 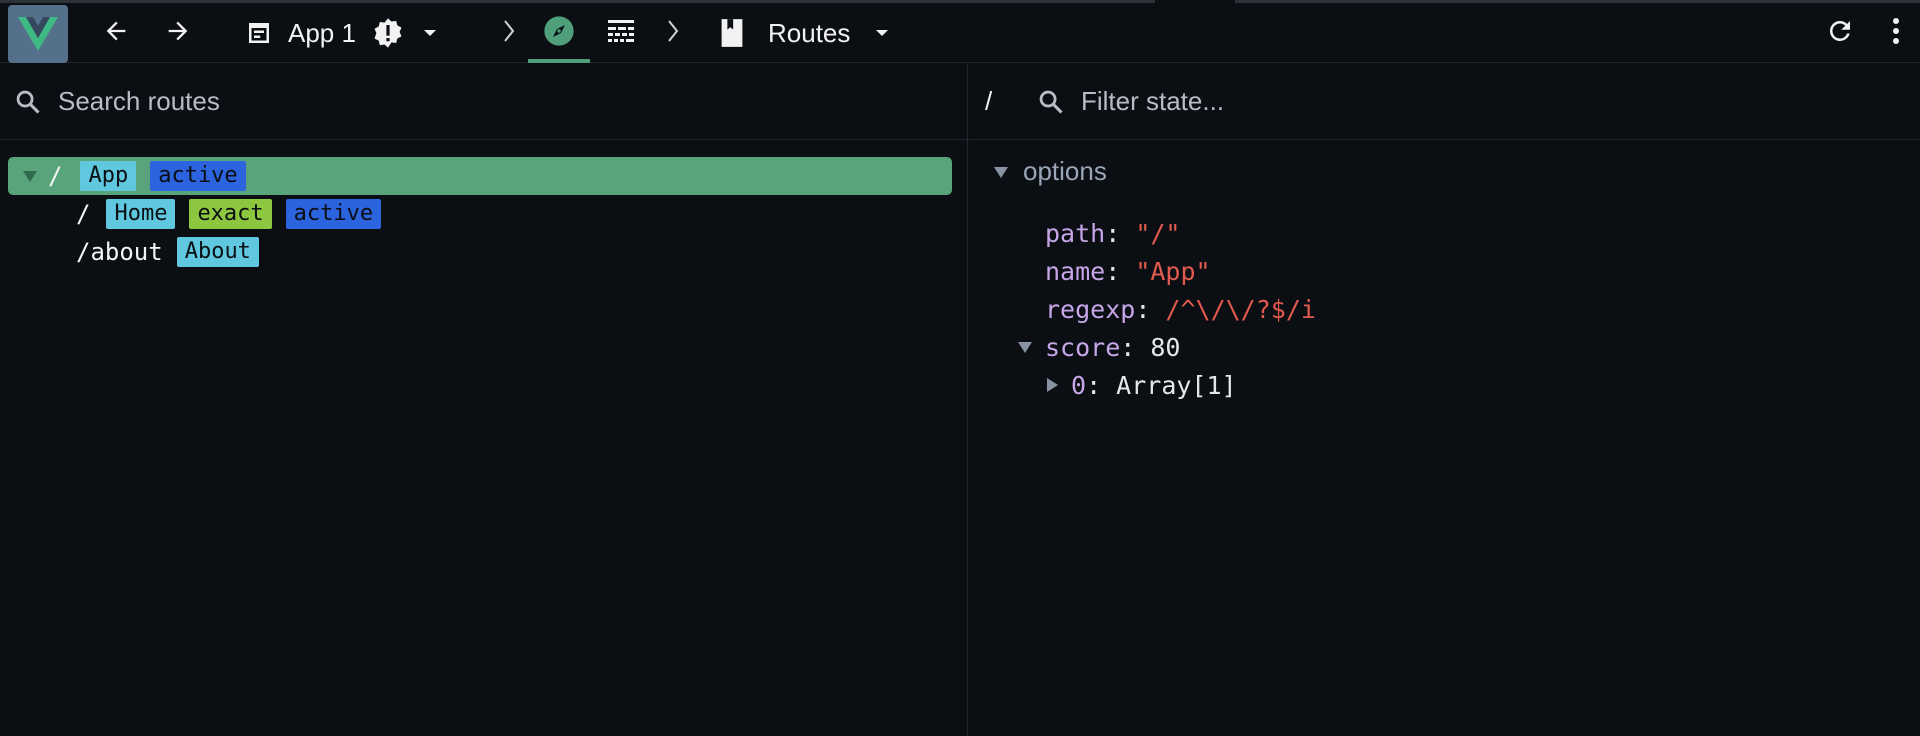 I want to click on tab-router, so click(x=559, y=33).